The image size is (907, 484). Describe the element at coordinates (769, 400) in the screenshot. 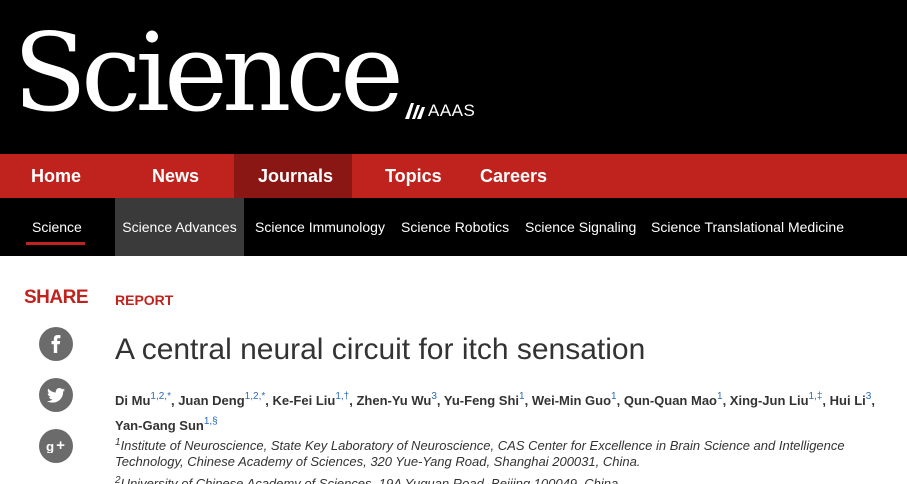

I see `author-link: Xing-Jun Liu` at that location.